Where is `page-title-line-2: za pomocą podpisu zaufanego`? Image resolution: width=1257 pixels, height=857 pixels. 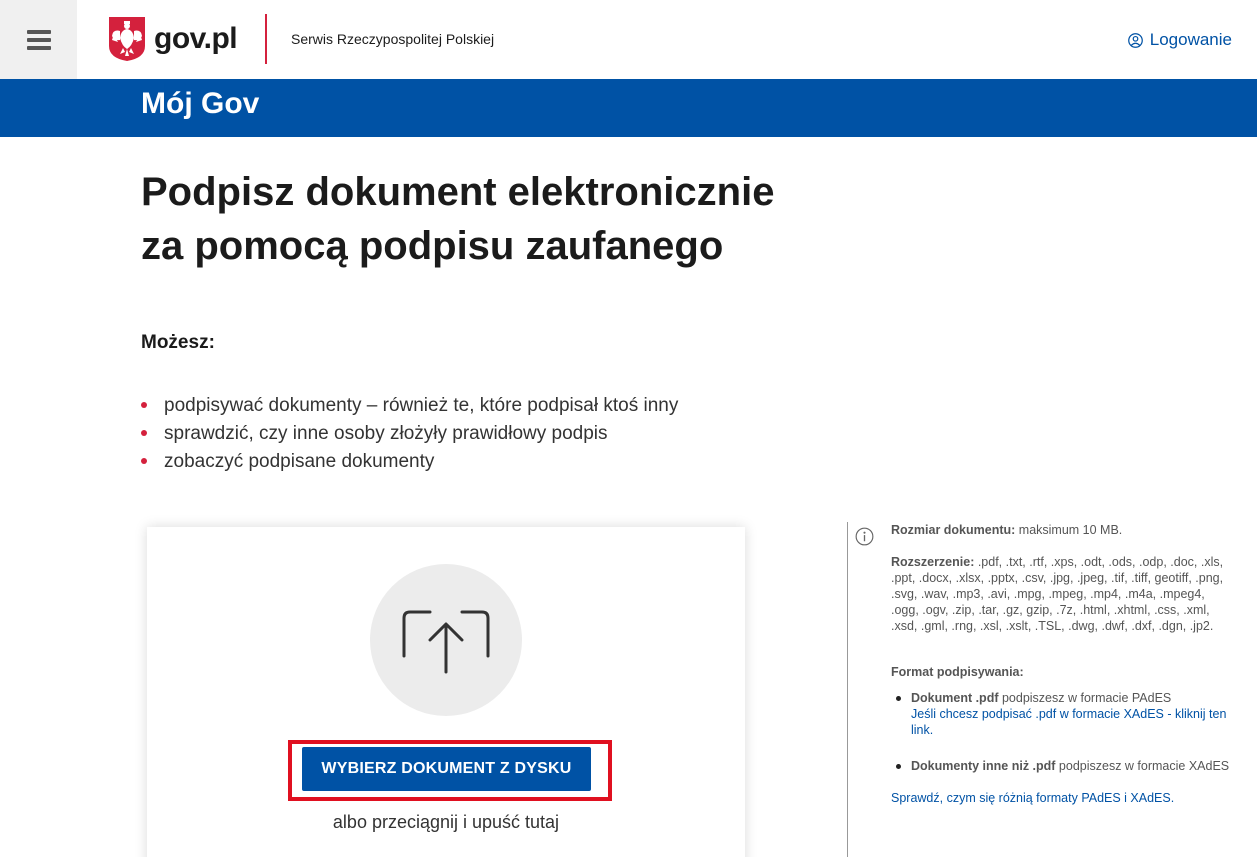
page-title-line-2: za pomocą podpisu zaufanego is located at coordinates (432, 246).